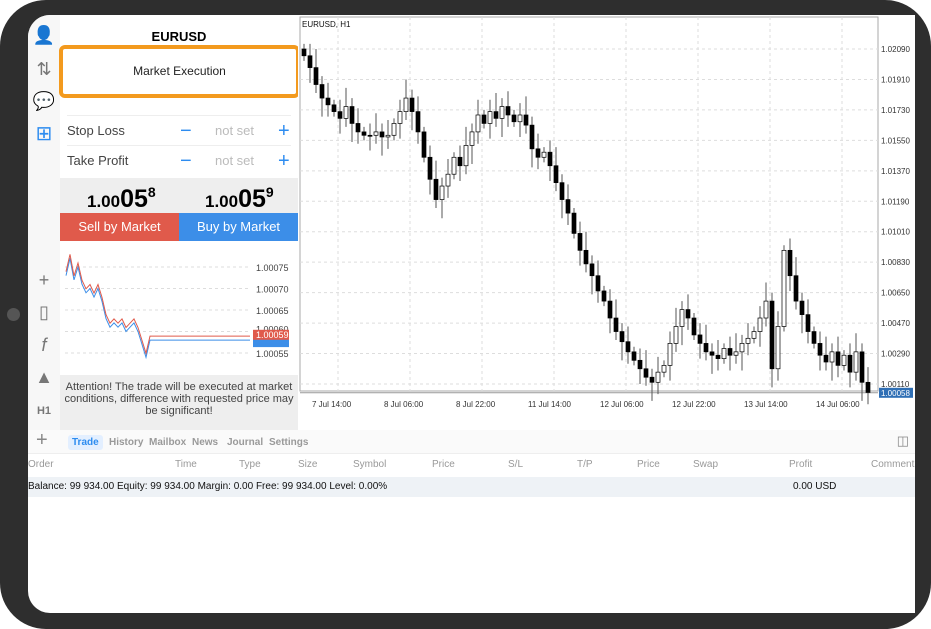 The height and width of the screenshot is (629, 931). Describe the element at coordinates (41, 464) in the screenshot. I see `column-header: Order` at that location.